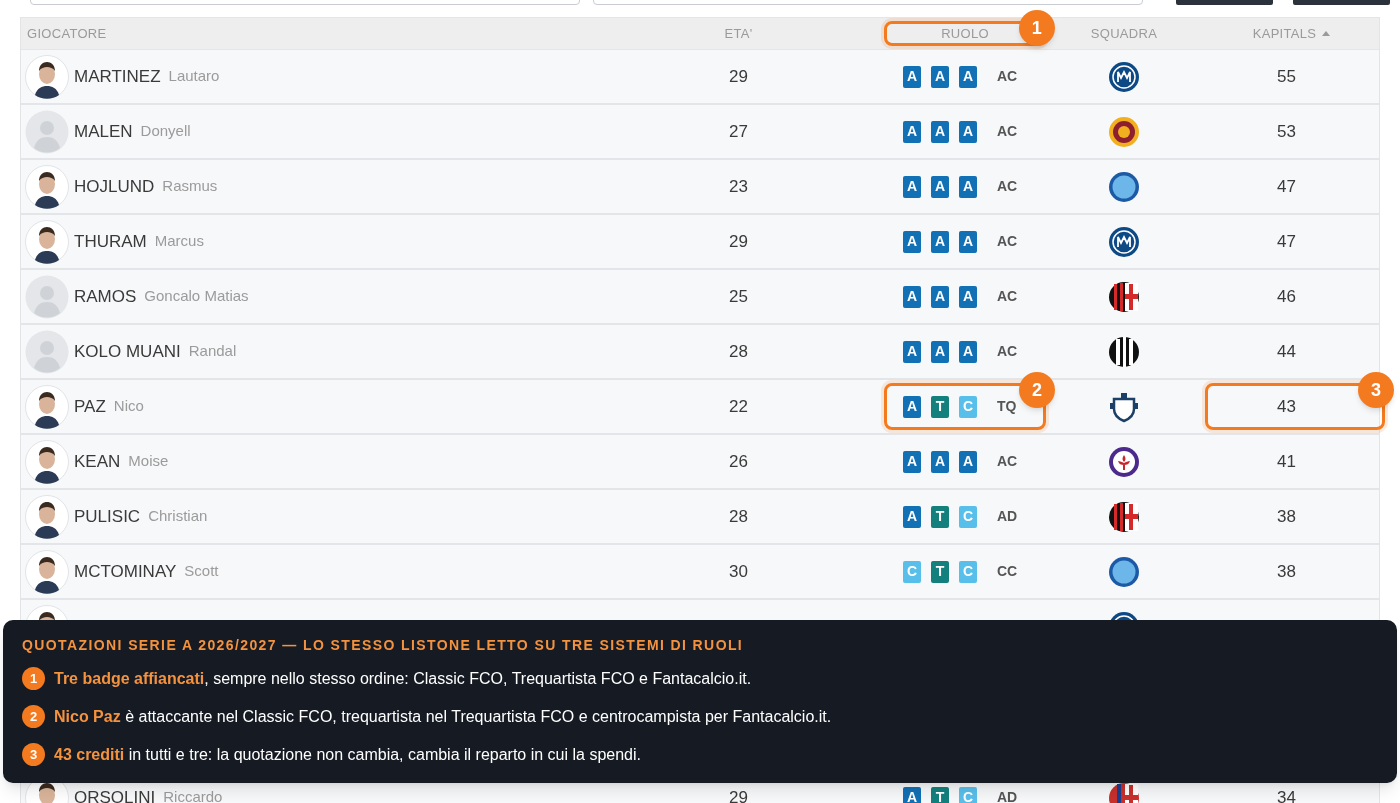 This screenshot has width=1400, height=803. I want to click on player-first-name: Scott, so click(201, 571).